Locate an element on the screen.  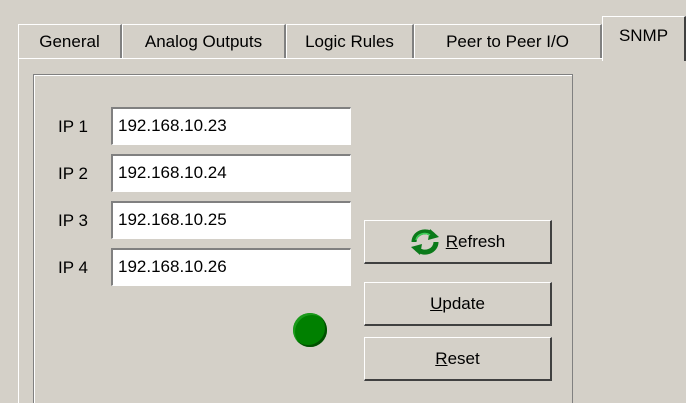
refresh-rest: efresh is located at coordinates (482, 241).